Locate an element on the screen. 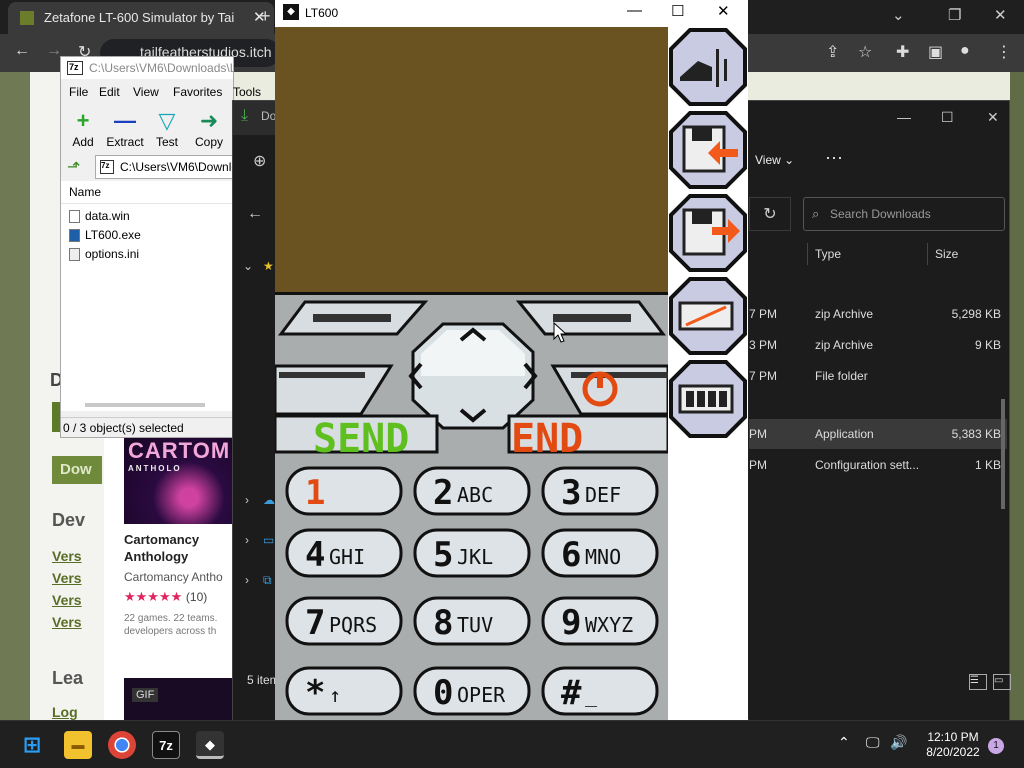 The width and height of the screenshot is (1024, 768). bookmark-star-icon: ☆ is located at coordinates (865, 52).